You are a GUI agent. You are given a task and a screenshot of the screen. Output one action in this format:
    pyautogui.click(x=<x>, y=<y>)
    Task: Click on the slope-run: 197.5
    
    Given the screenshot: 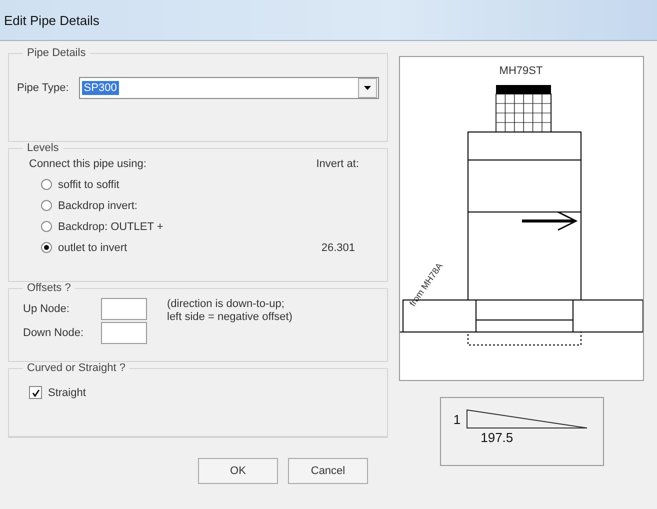 What is the action you would take?
    pyautogui.click(x=497, y=437)
    